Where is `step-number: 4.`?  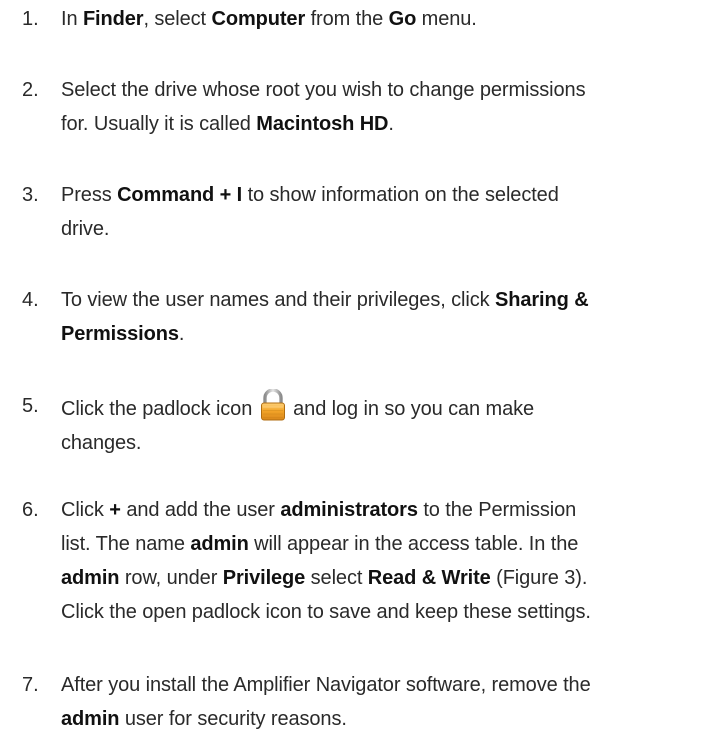 step-number: 4. is located at coordinates (30, 300).